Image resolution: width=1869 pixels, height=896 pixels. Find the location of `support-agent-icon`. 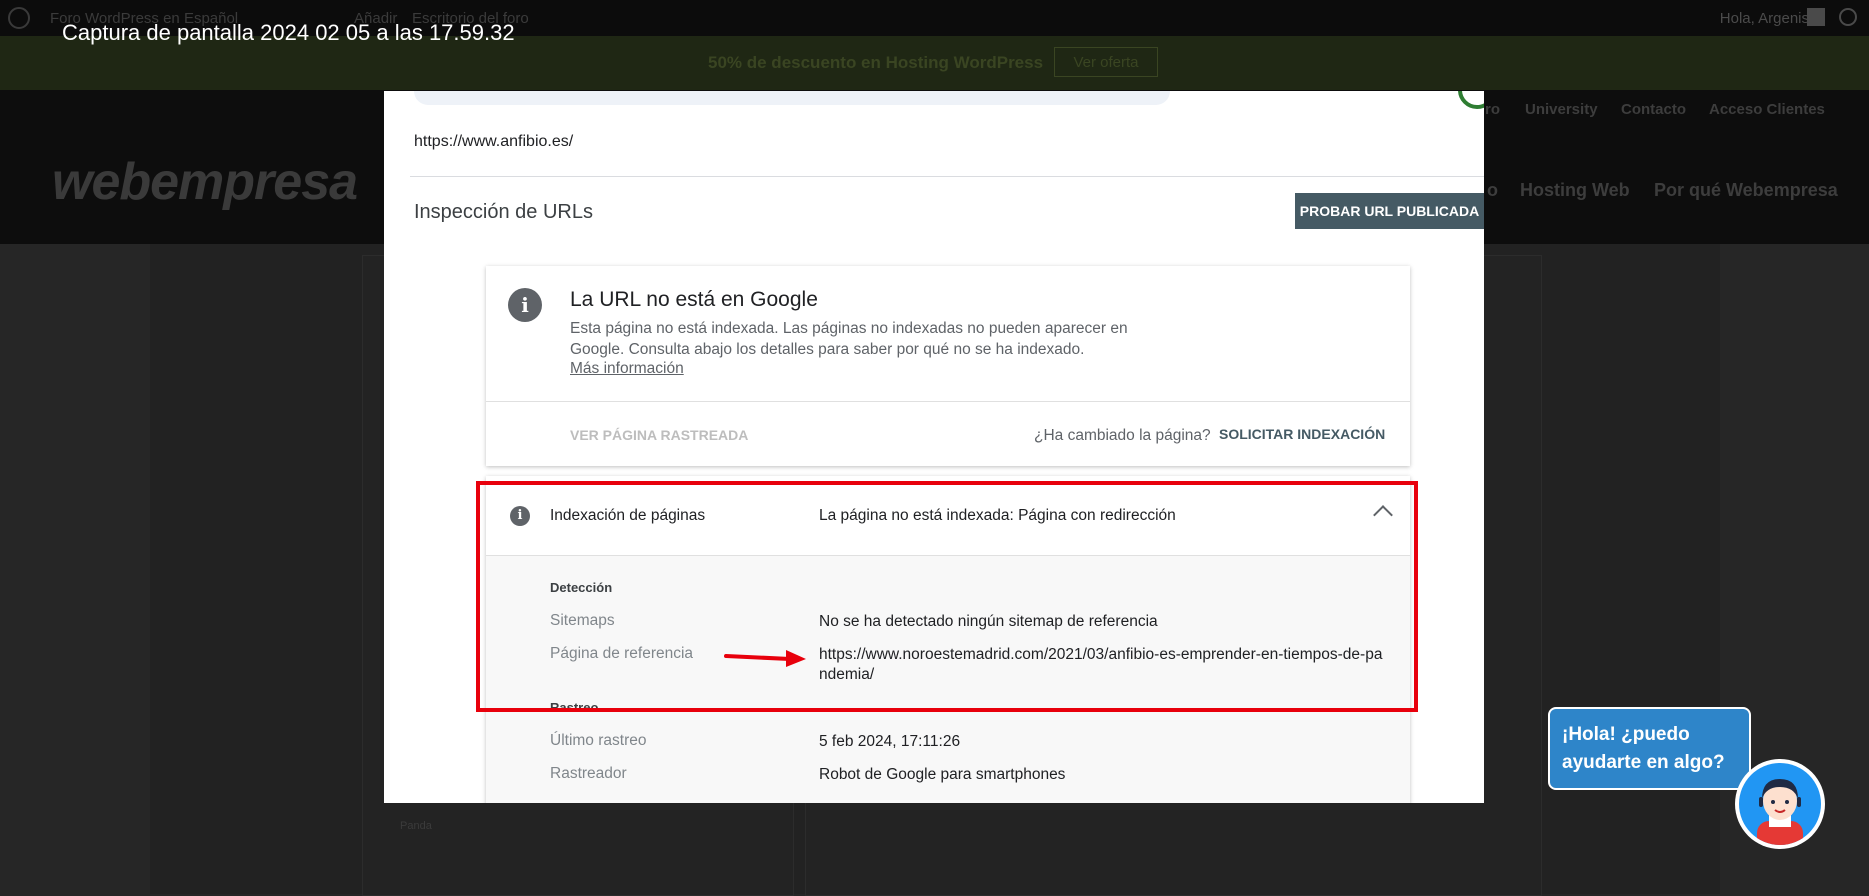

support-agent-icon is located at coordinates (1780, 804).